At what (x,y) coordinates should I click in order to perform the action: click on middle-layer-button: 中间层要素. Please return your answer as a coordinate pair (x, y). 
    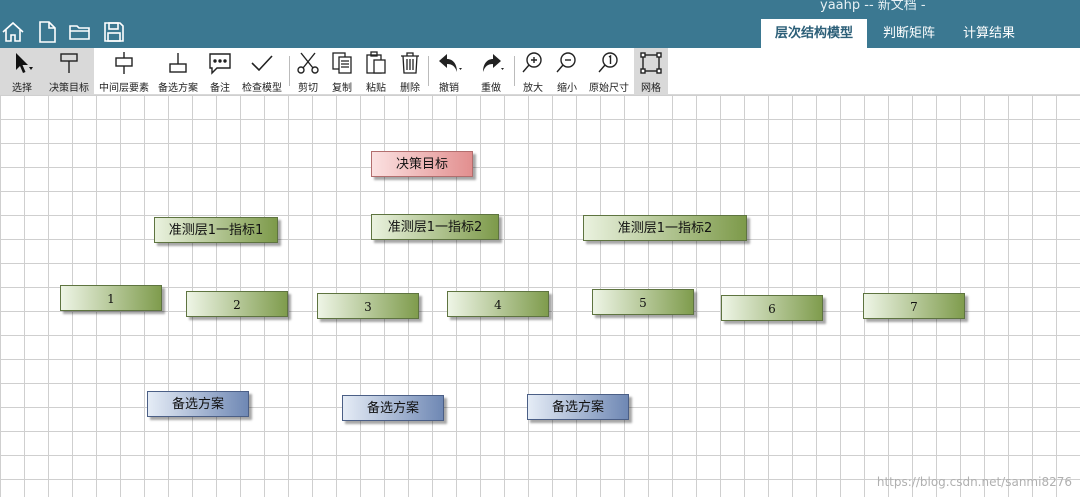
    Looking at the image, I should click on (124, 71).